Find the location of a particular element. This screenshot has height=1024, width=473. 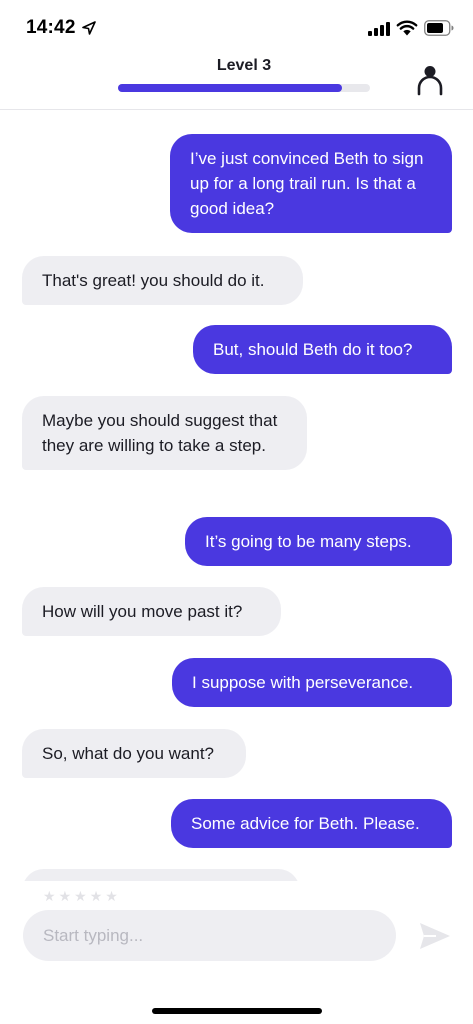

message-input-container is located at coordinates (209, 935).